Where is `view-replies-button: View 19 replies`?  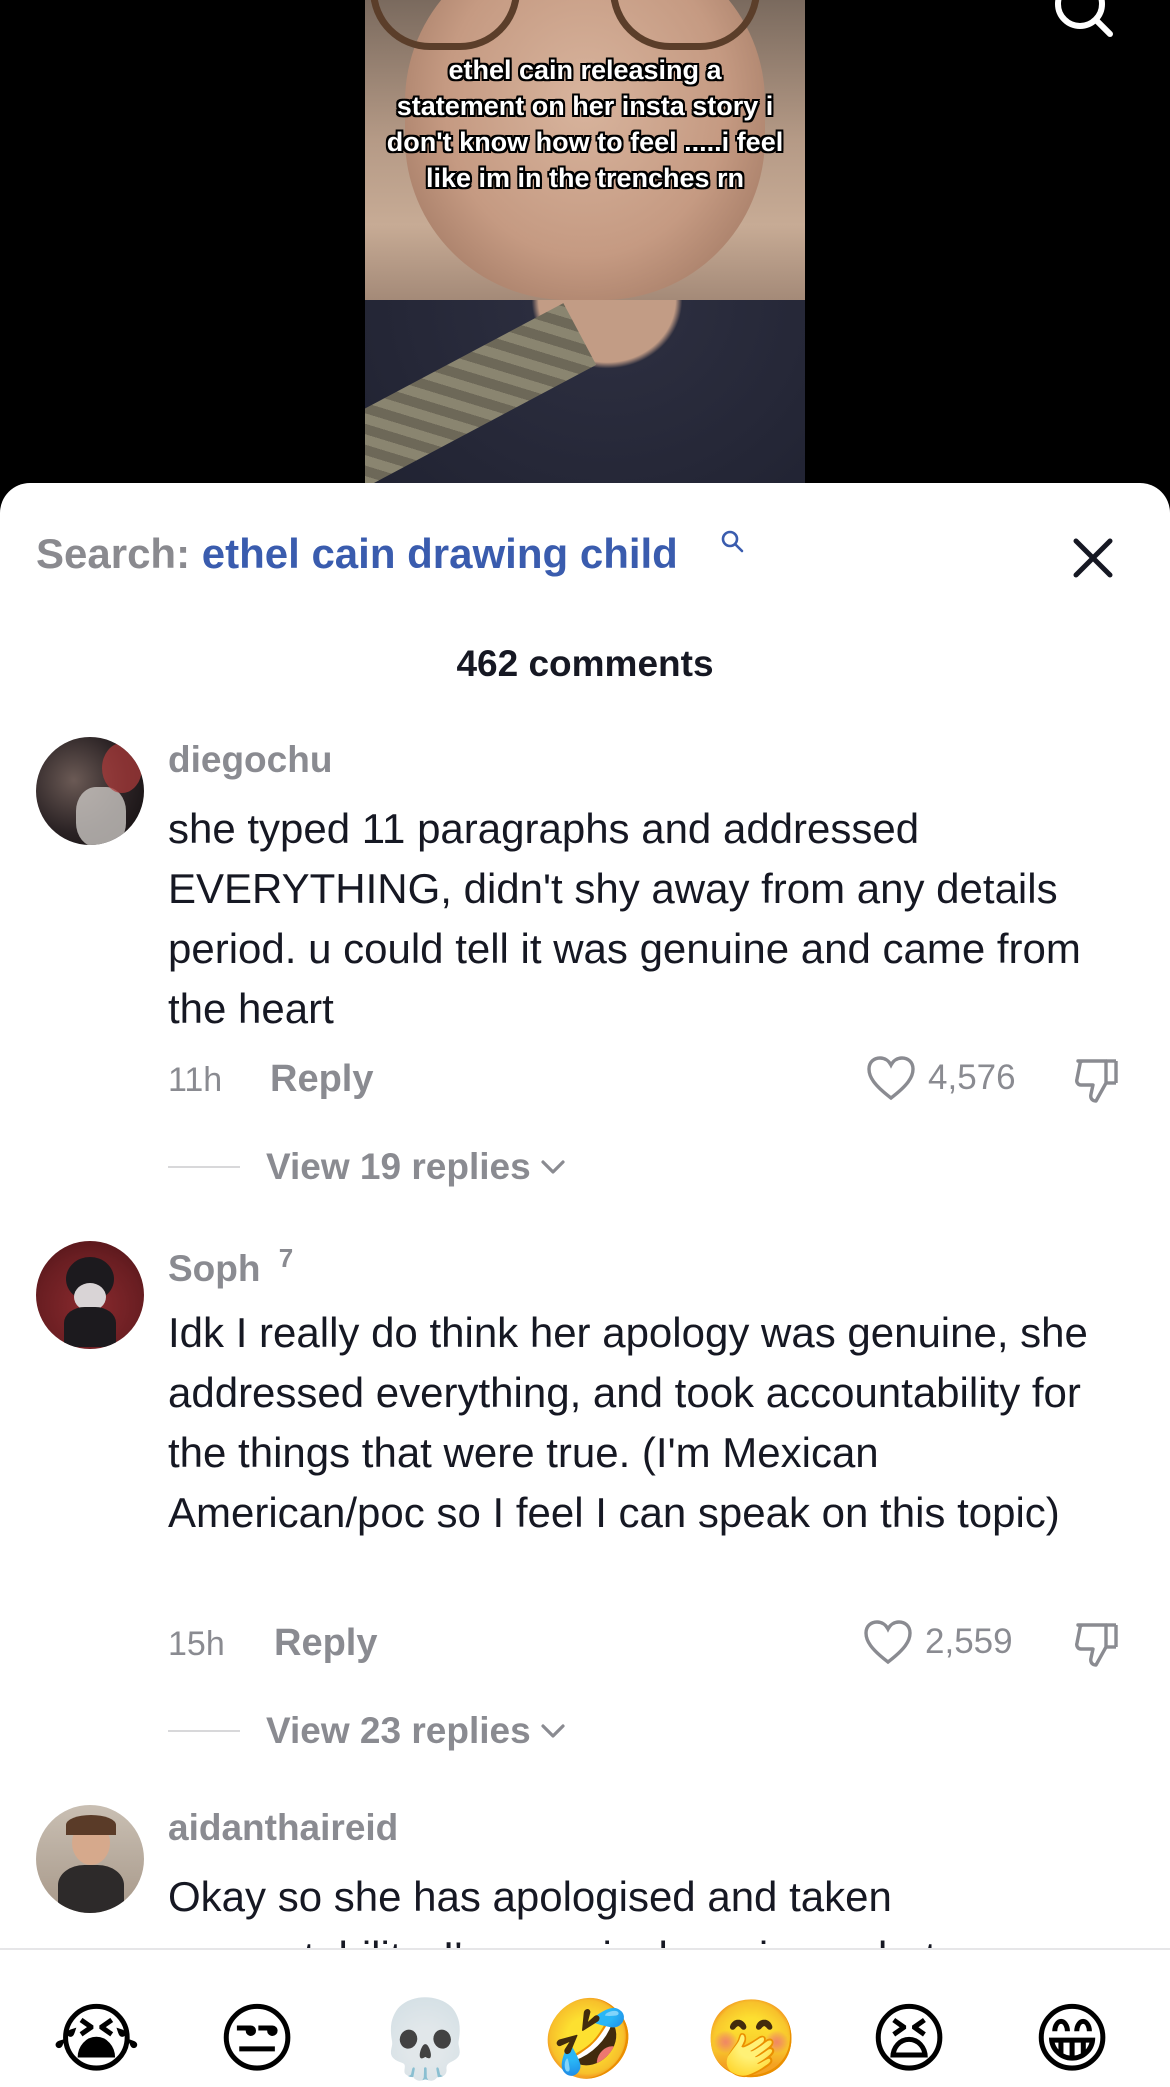 view-replies-button: View 19 replies is located at coordinates (367, 1167).